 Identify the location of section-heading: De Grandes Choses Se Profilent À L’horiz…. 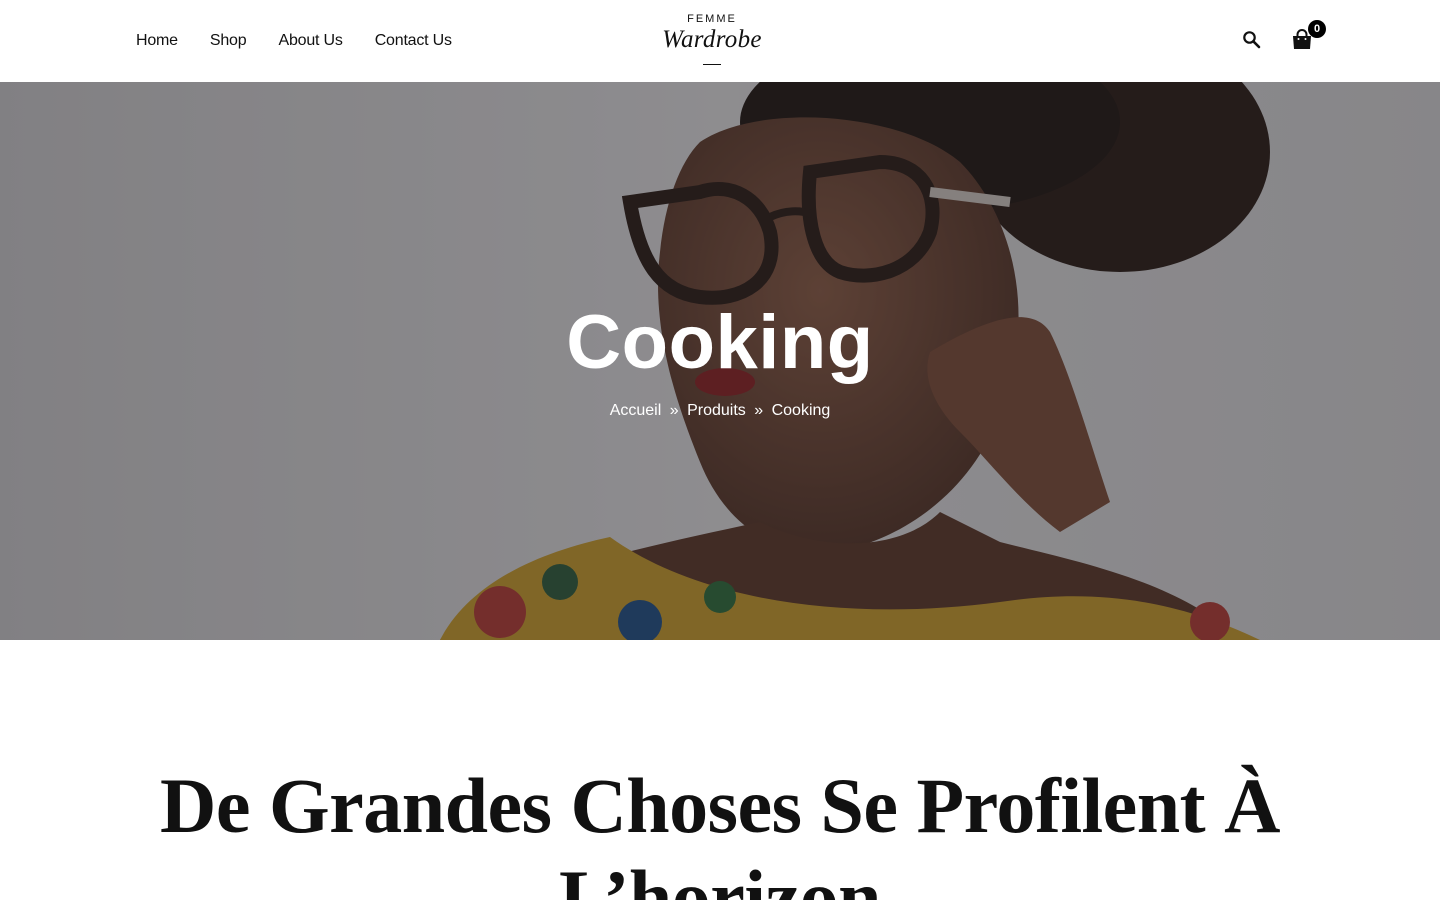
(720, 831).